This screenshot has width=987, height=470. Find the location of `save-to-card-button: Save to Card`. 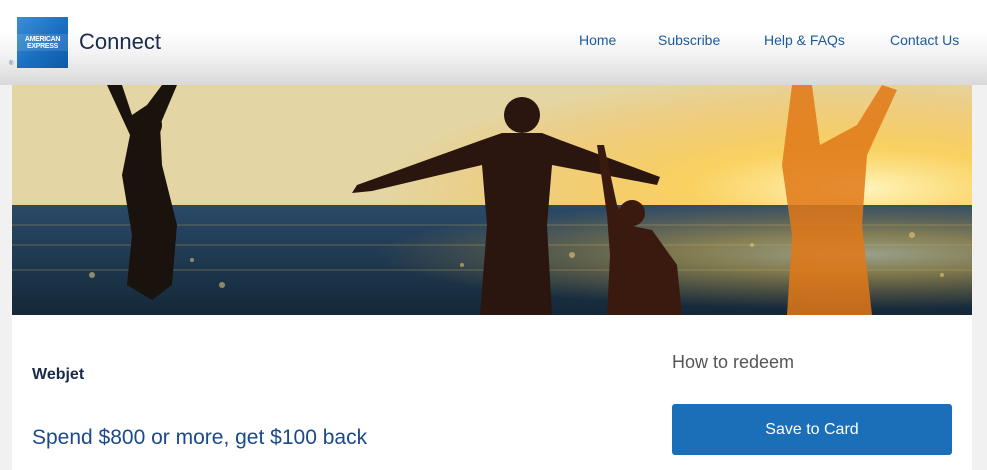

save-to-card-button: Save to Card is located at coordinates (812, 429).